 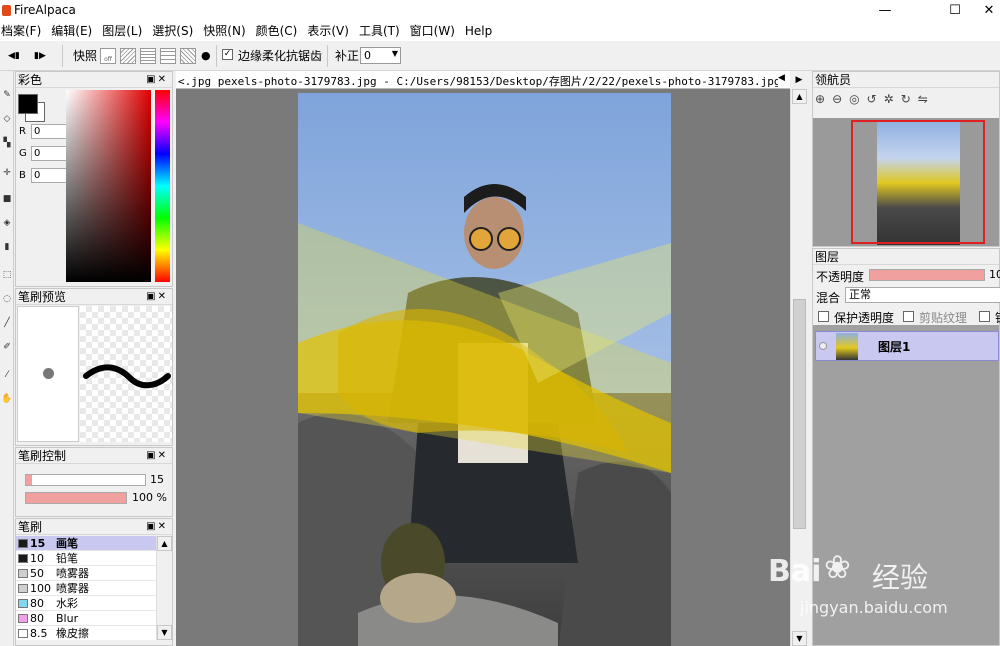 What do you see at coordinates (922, 295) in the screenshot?
I see `blend-mode-select: 正常` at bounding box center [922, 295].